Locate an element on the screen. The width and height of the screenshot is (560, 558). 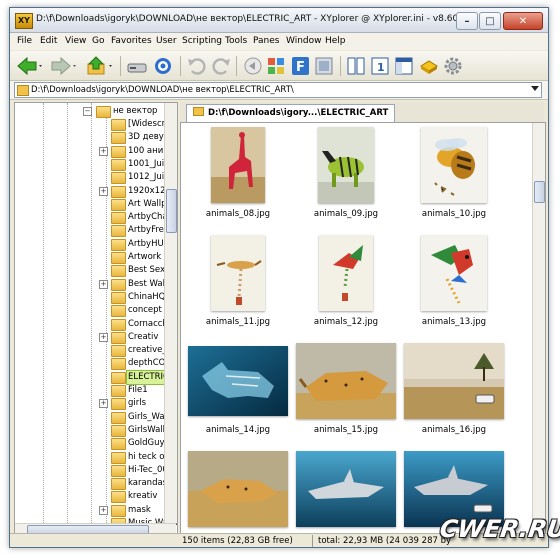
settings-gear-icon is located at coordinates (453, 66).